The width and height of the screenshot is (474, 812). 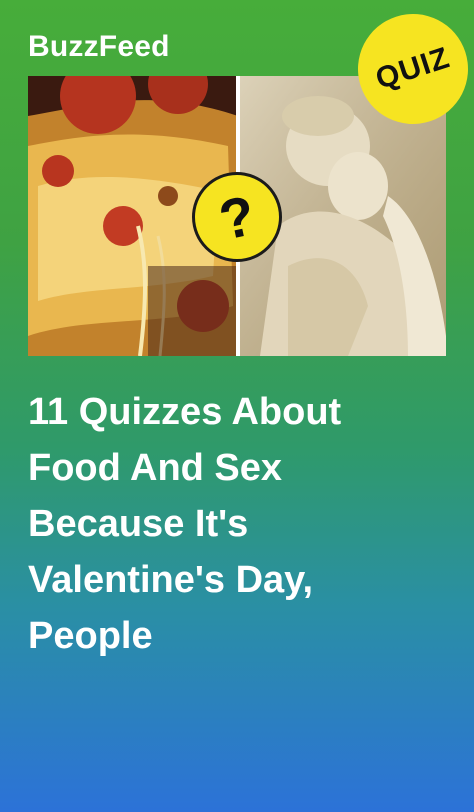 I want to click on quiz-badge-label: QUIZ, so click(x=412, y=68).